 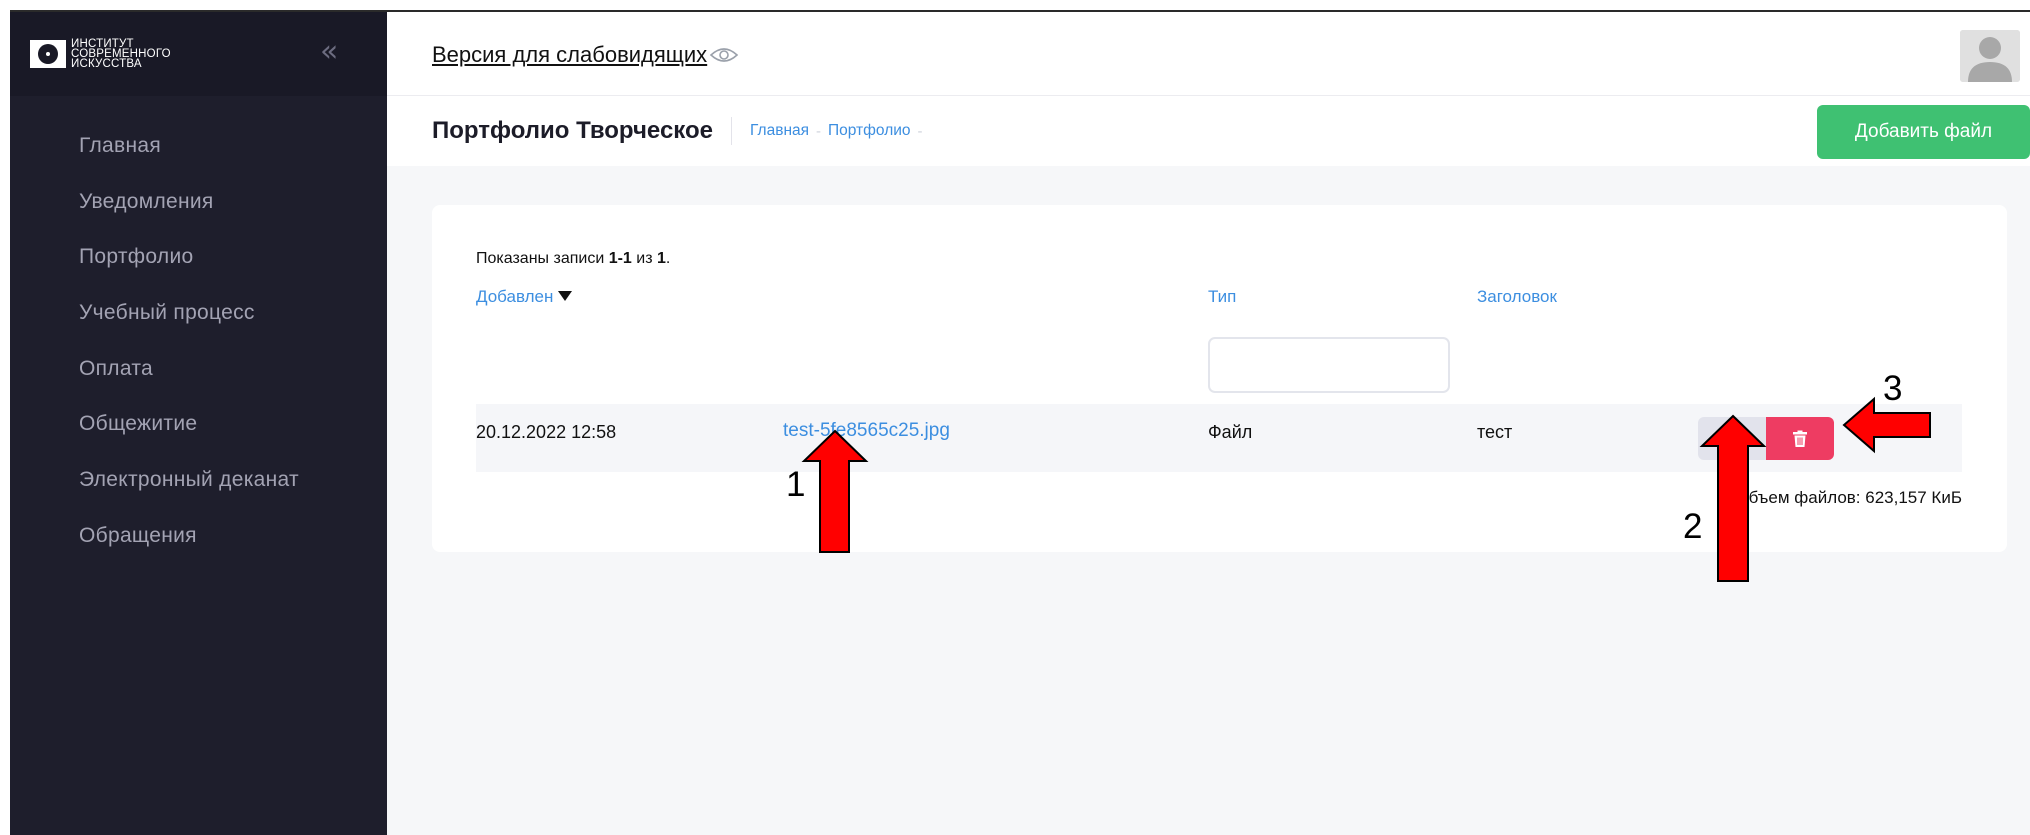 I want to click on institute-logo-icon, so click(x=48, y=54).